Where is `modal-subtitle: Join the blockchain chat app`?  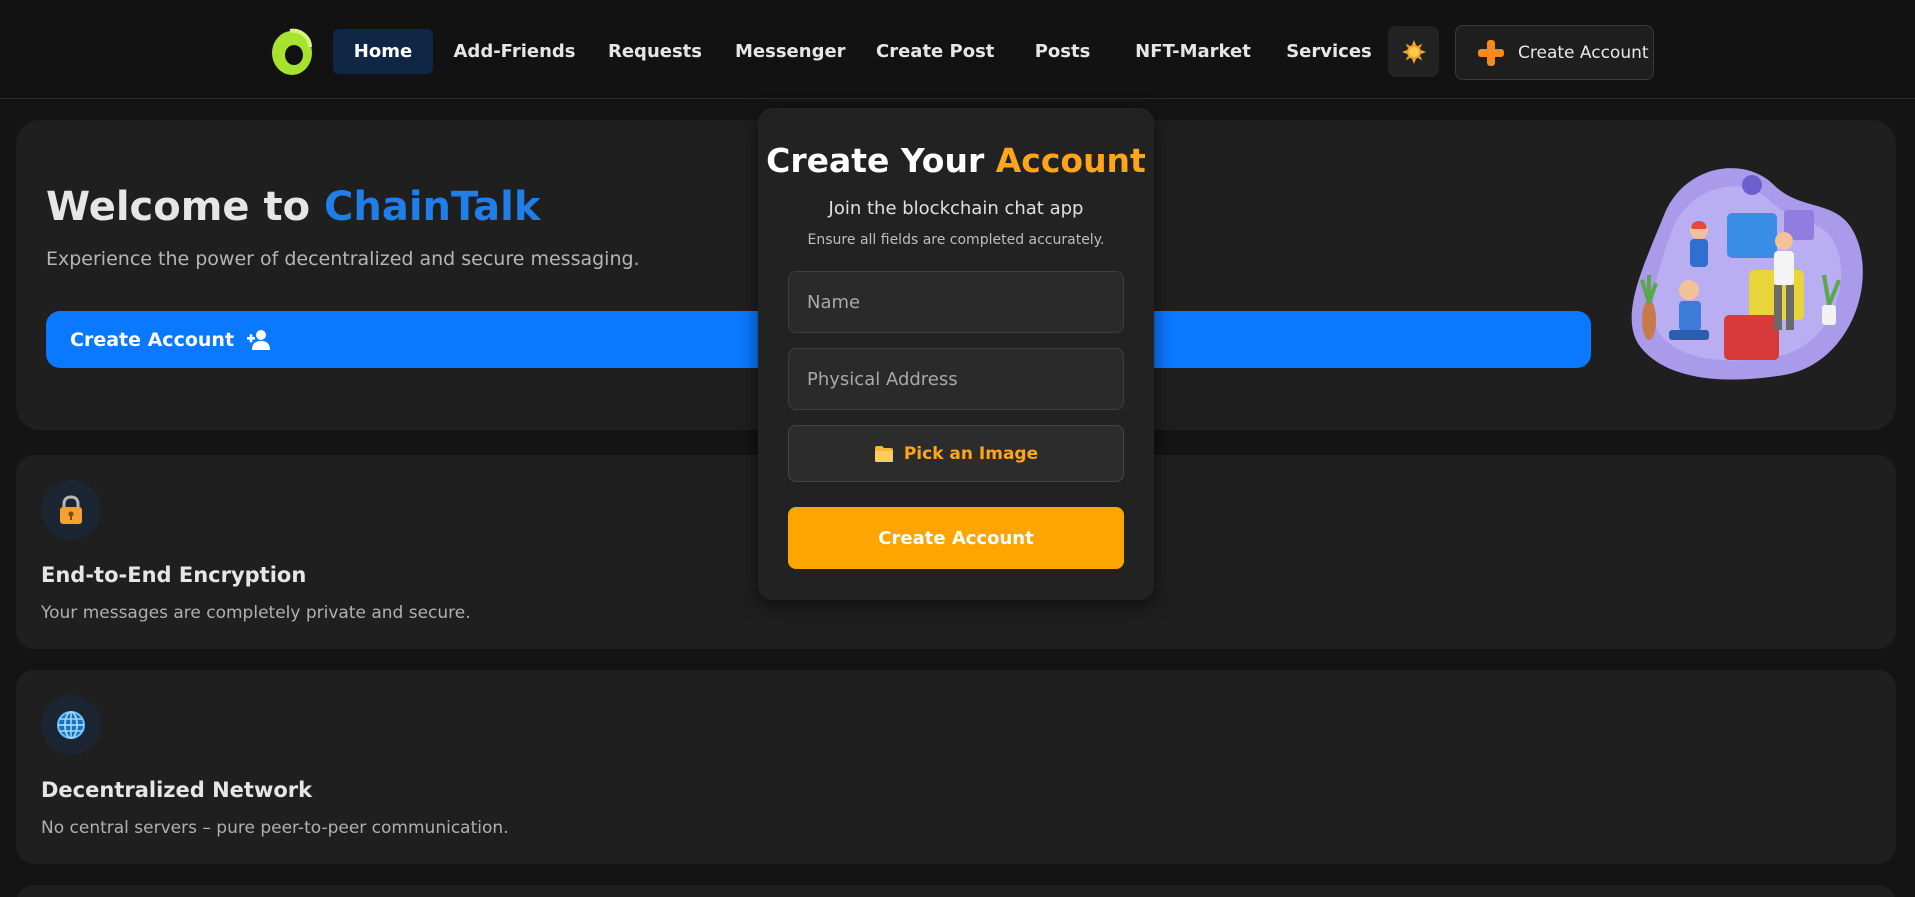 modal-subtitle: Join the blockchain chat app is located at coordinates (956, 208).